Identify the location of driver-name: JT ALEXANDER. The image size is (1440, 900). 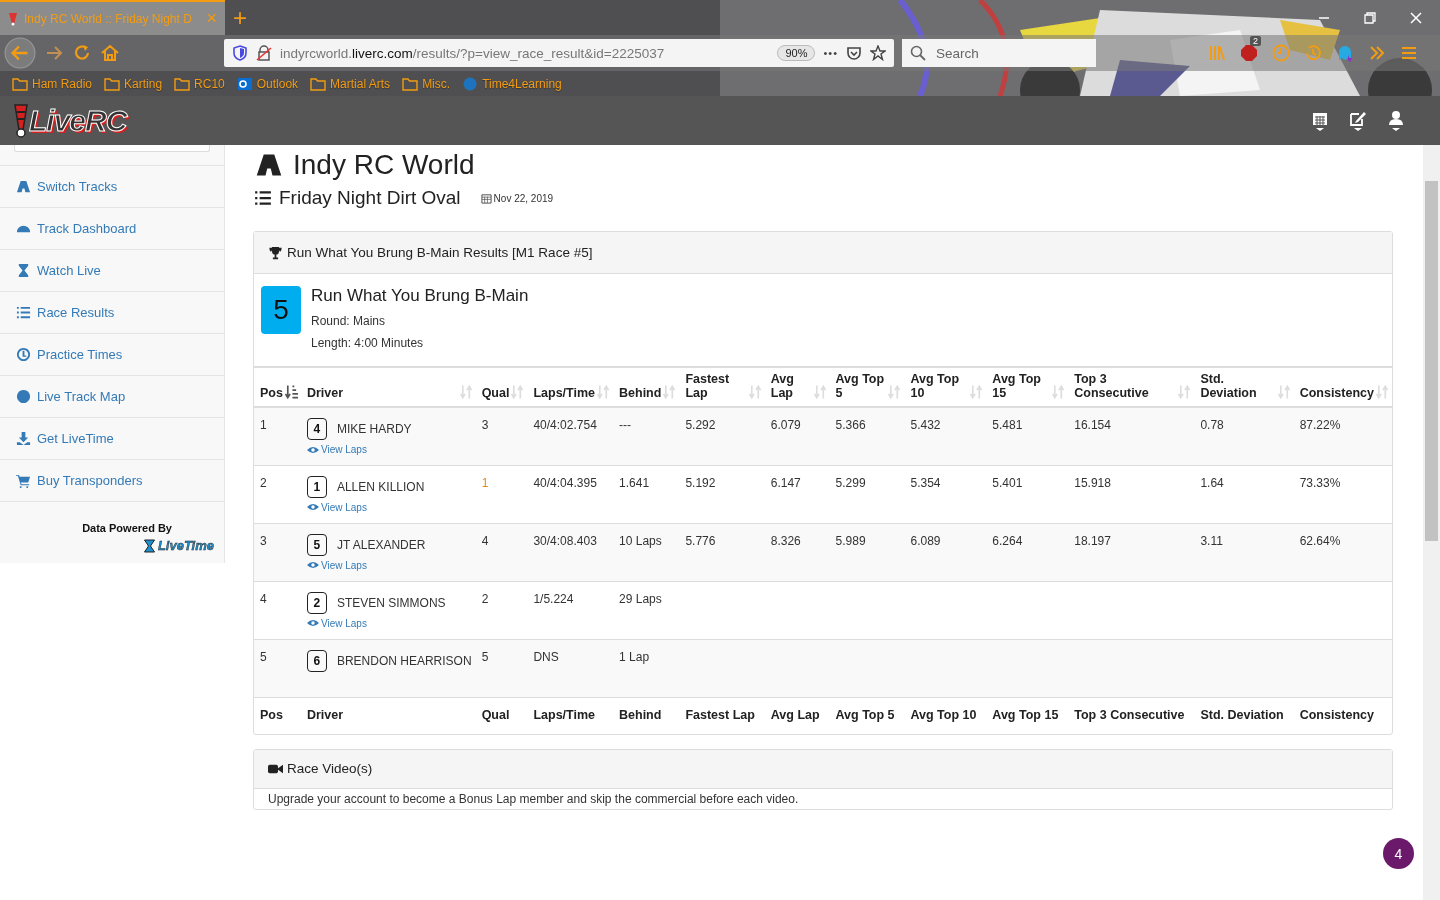
(381, 544).